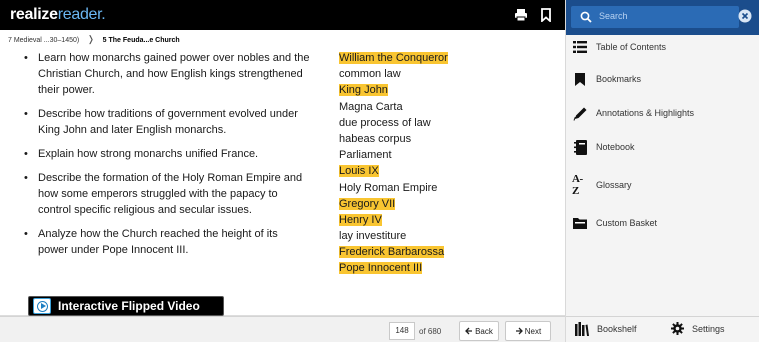 The height and width of the screenshot is (342, 759). I want to click on play-icon, so click(42, 306).